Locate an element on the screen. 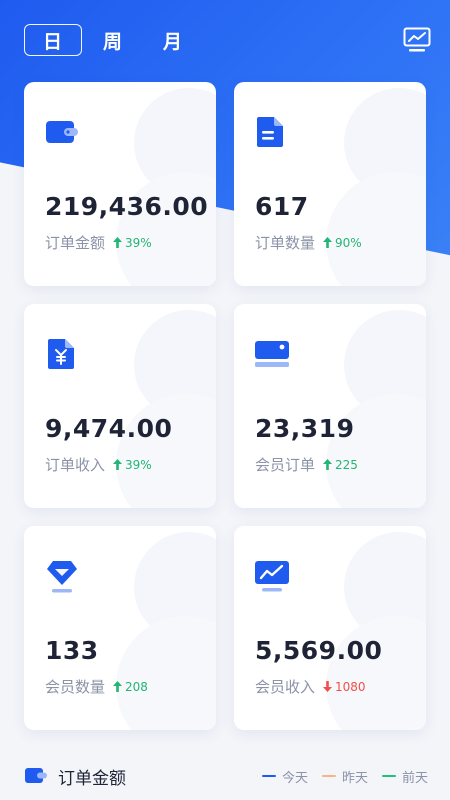  monitor-trend-icon is located at coordinates (272, 576).